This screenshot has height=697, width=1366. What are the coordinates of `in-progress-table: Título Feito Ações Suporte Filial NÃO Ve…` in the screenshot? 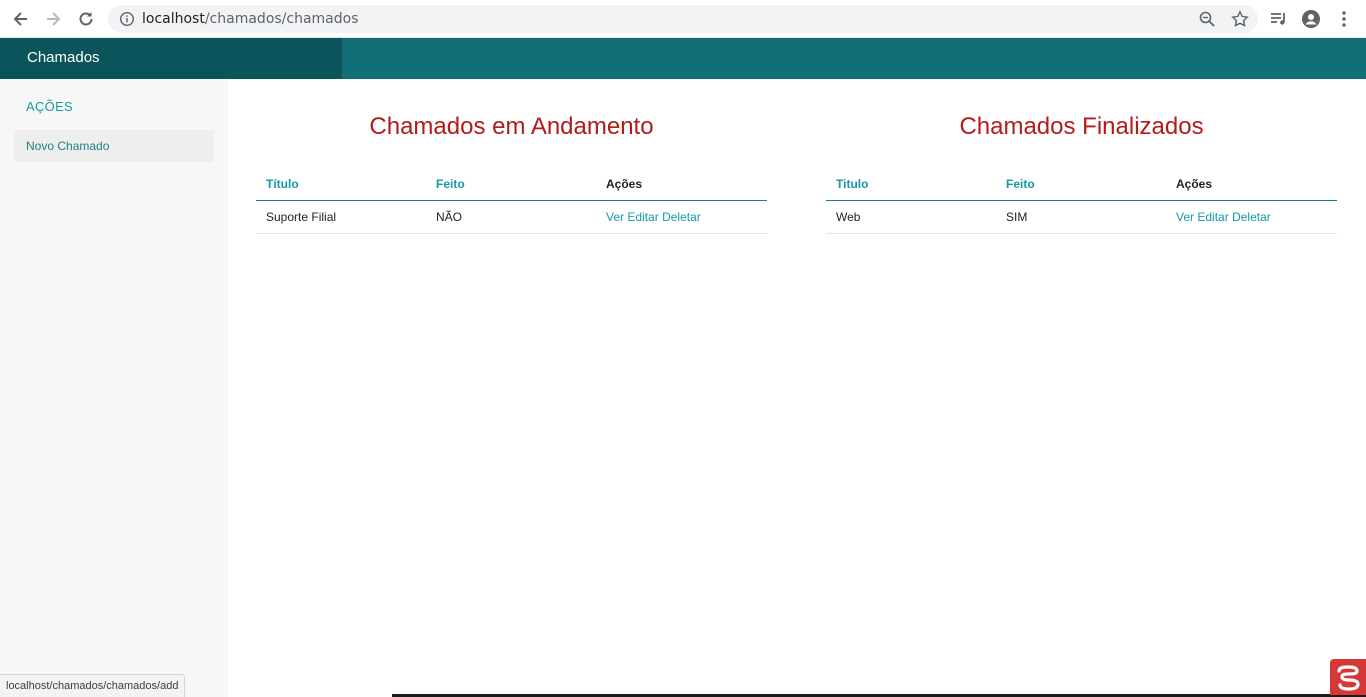 It's located at (511, 200).